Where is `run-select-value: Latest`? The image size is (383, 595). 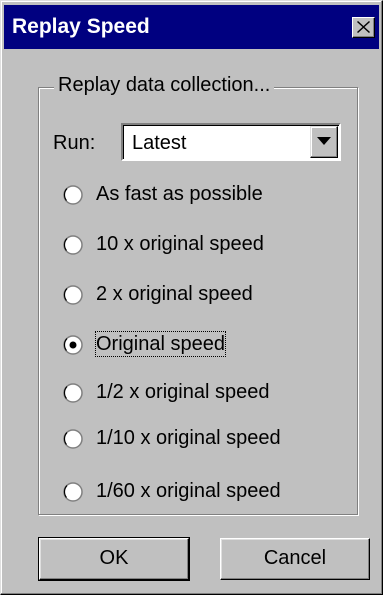
run-select-value: Latest is located at coordinates (159, 143).